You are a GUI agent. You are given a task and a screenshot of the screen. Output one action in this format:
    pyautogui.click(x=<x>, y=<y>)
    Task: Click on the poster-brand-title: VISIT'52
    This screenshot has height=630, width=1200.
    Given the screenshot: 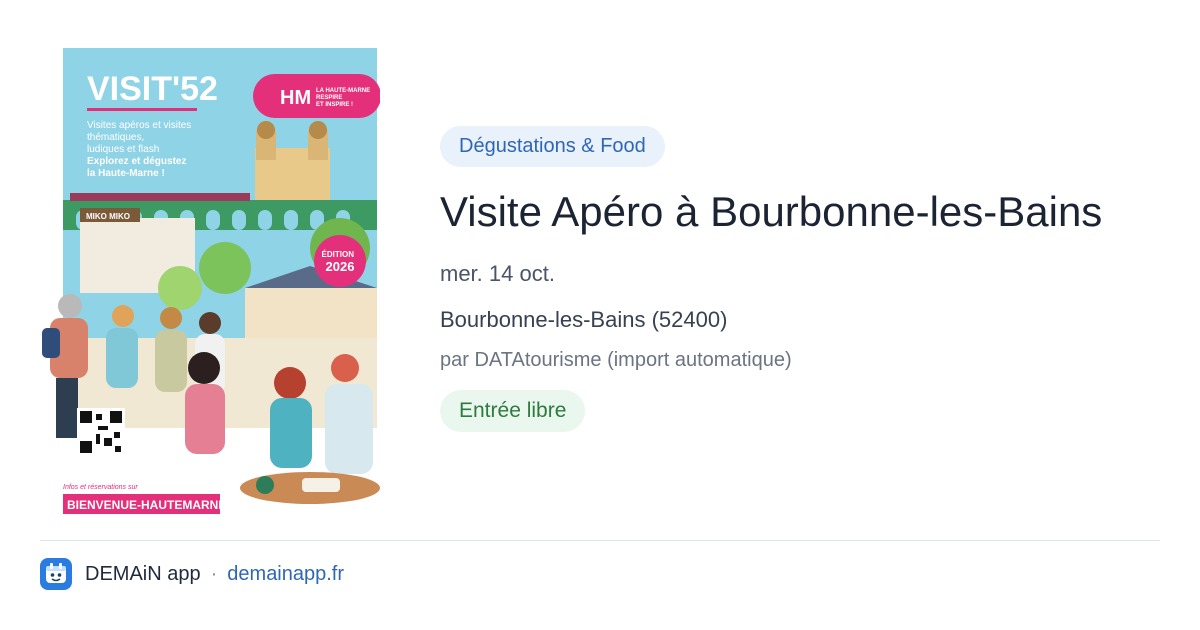 What is the action you would take?
    pyautogui.click(x=152, y=89)
    